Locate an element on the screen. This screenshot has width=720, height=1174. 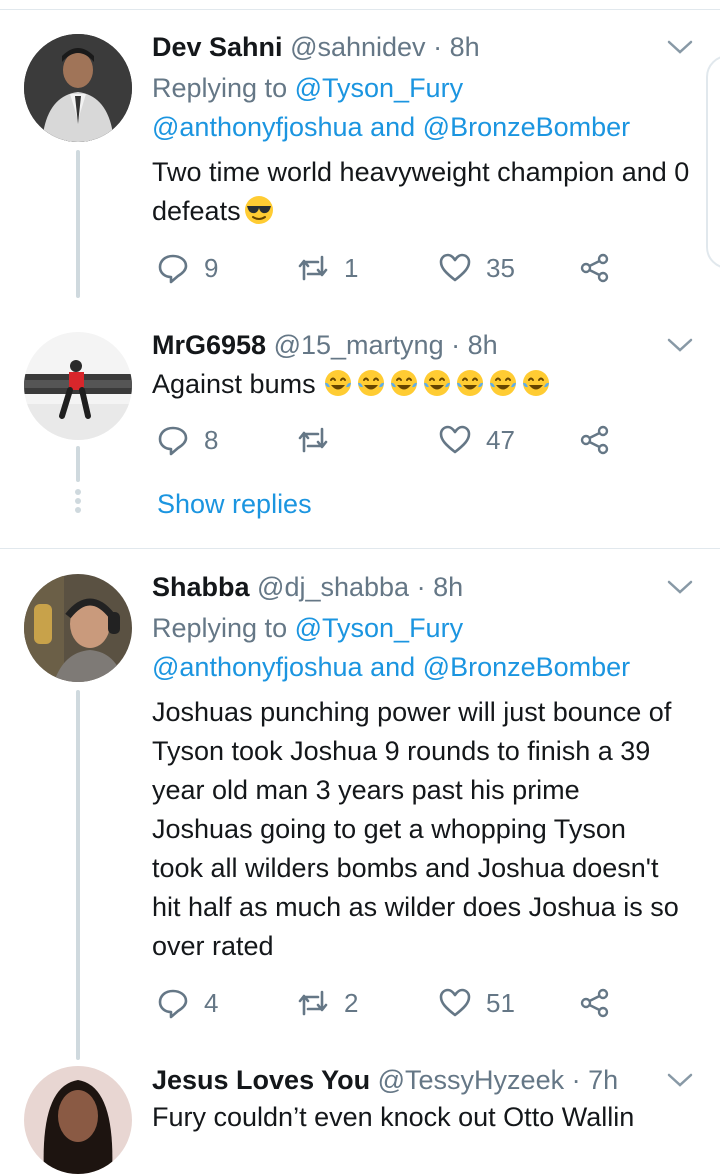
tweet-header: Jesus Loves You @TessyHyzeek · 7h is located at coordinates (385, 1080).